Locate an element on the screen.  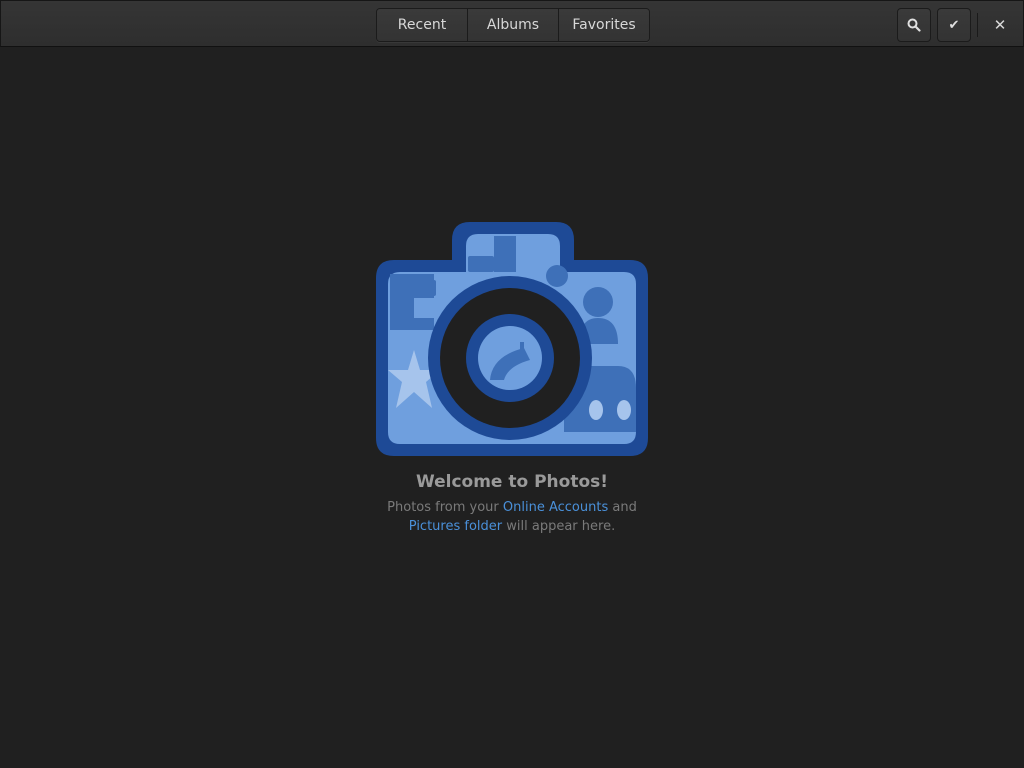
view-switcher: Recent Albums Favorites is located at coordinates (513, 25).